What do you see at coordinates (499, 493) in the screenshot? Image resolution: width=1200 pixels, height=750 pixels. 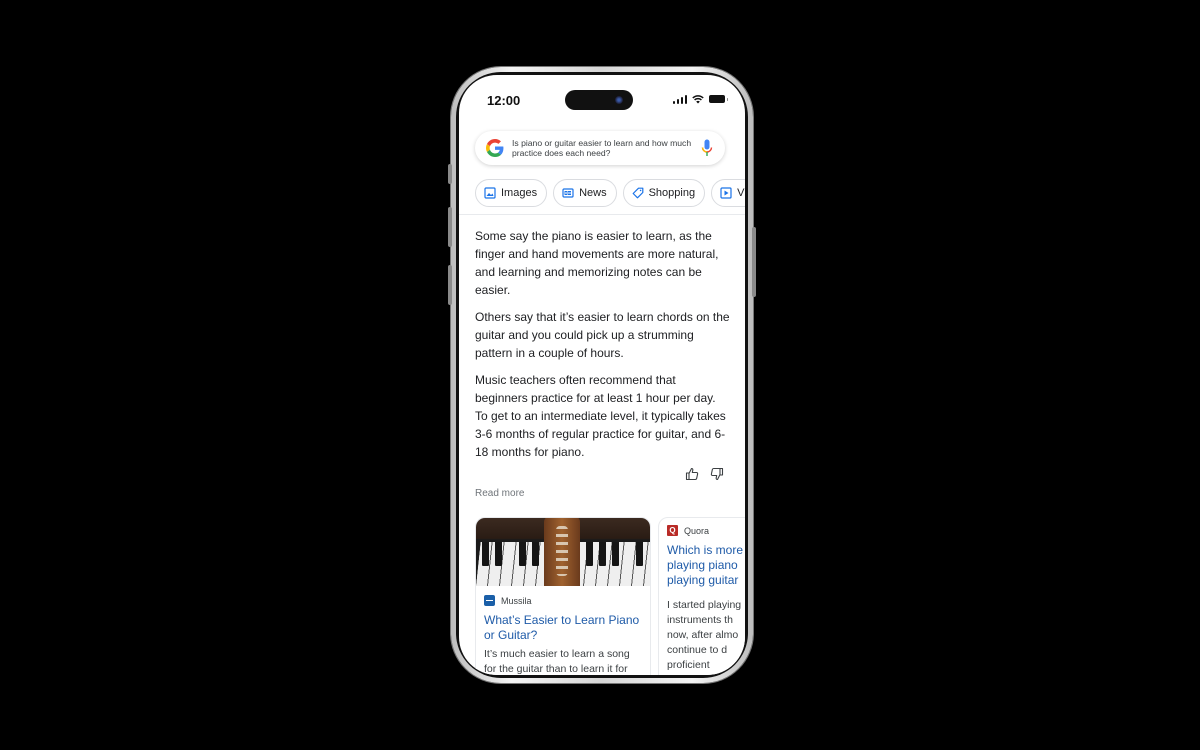 I see `read-more-link: Read more` at bounding box center [499, 493].